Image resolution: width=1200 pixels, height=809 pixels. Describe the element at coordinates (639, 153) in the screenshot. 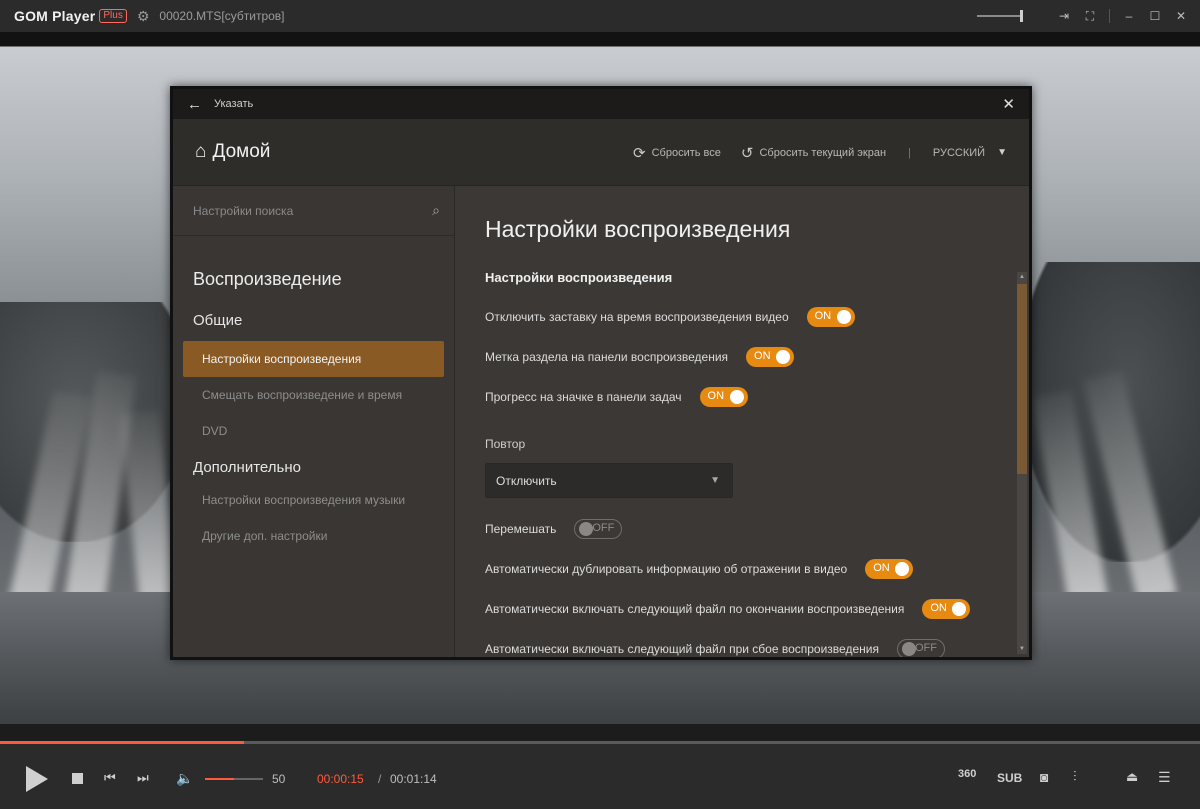

I see `refresh-icon: ⟳` at that location.